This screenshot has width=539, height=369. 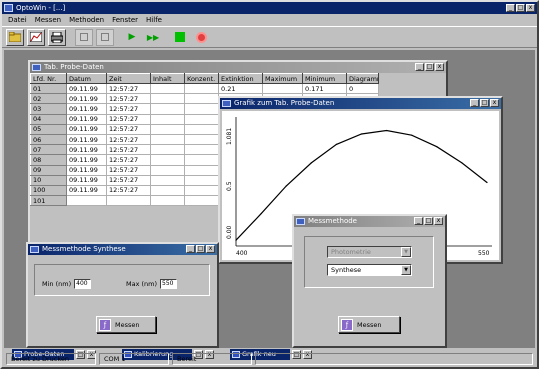 I want to click on open-button, so click(x=15, y=37).